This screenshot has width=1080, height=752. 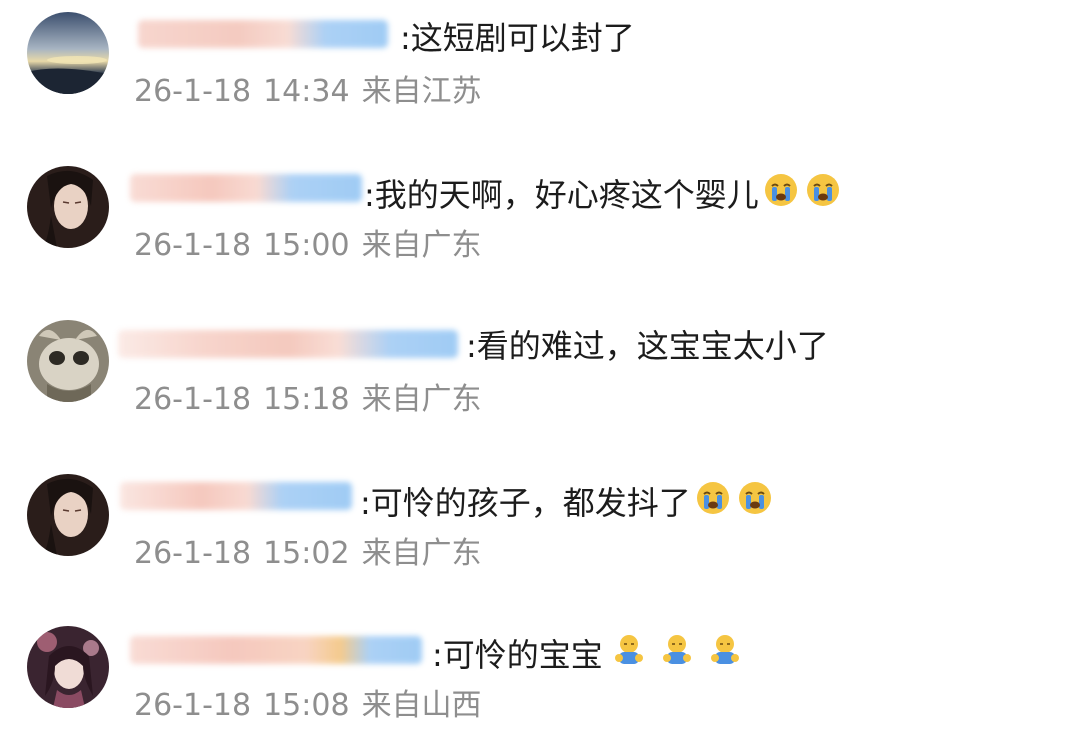 I want to click on comment-text: :看的难过，这宝宝太小了, so click(x=647, y=346).